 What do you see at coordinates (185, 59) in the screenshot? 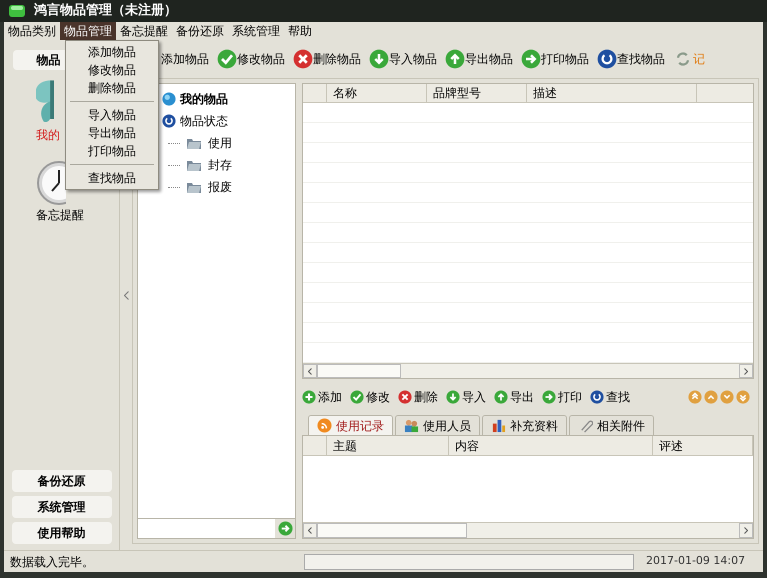
I see `toolbar-button: 添加物品` at bounding box center [185, 59].